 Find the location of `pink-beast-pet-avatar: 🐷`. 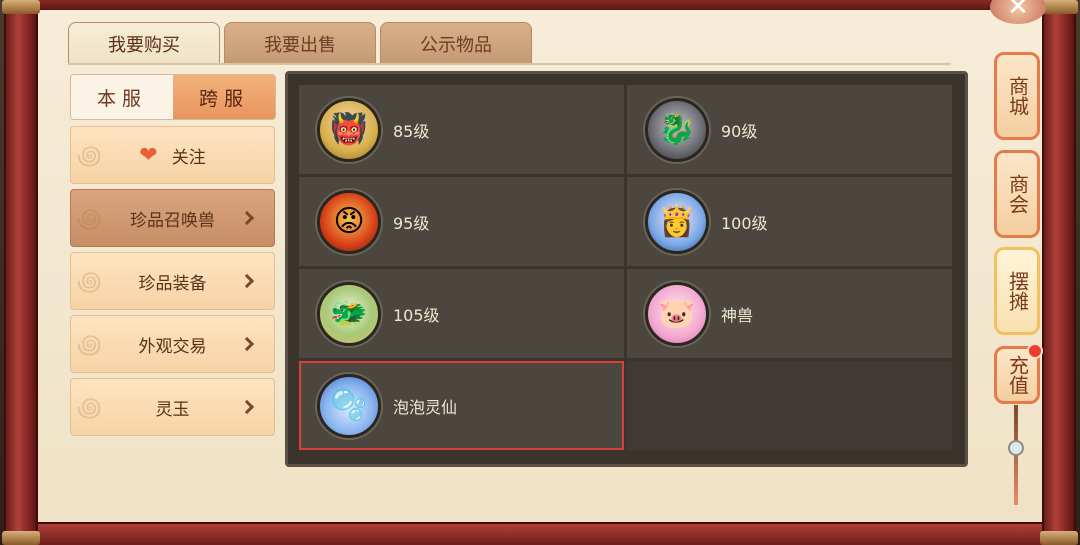

pink-beast-pet-avatar: 🐷 is located at coordinates (677, 313).